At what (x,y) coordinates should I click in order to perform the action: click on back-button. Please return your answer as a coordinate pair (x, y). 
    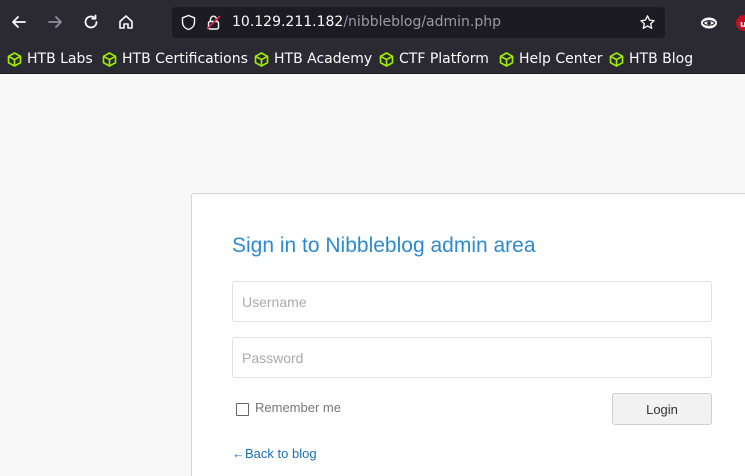
    Looking at the image, I should click on (19, 22).